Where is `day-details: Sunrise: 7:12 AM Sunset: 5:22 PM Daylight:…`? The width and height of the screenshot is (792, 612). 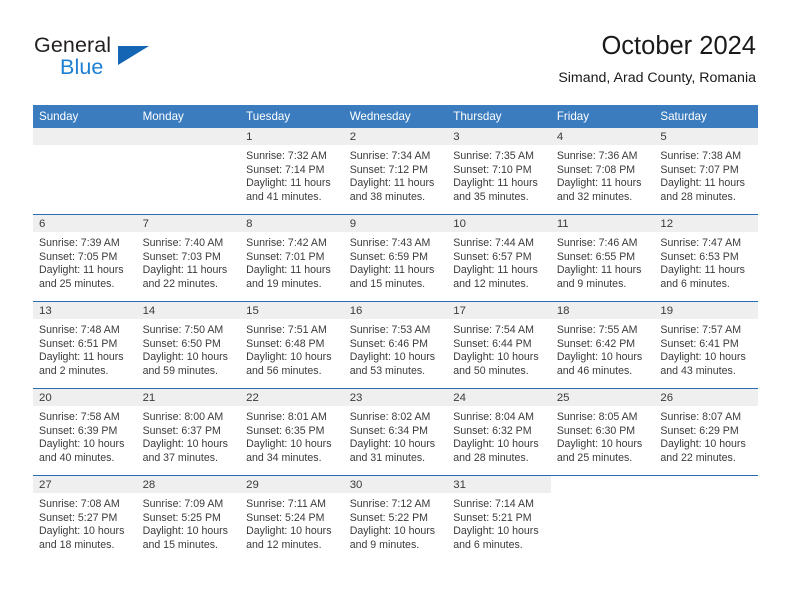
day-details: Sunrise: 7:12 AM Sunset: 5:22 PM Daylight:… is located at coordinates (396, 522).